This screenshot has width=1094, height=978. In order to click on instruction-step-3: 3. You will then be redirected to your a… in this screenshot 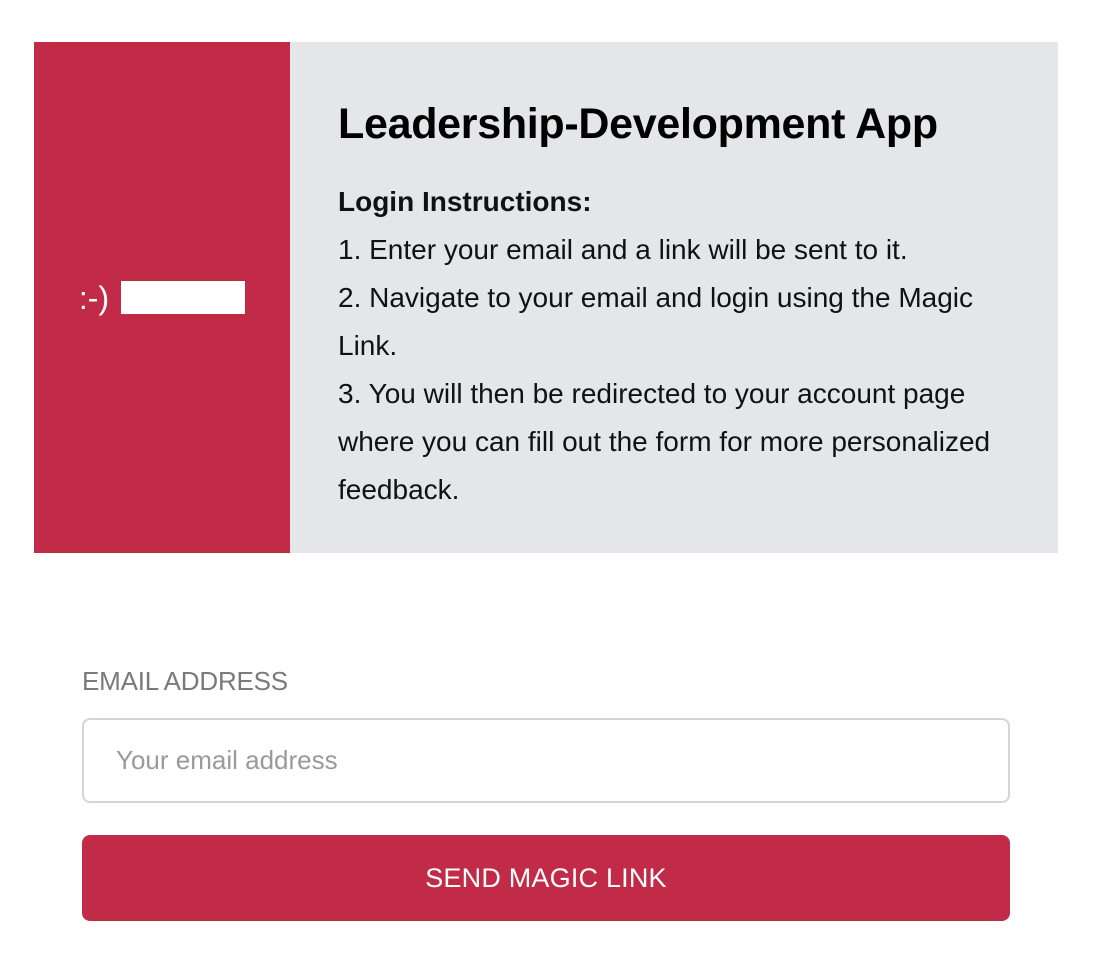, I will do `click(664, 441)`.